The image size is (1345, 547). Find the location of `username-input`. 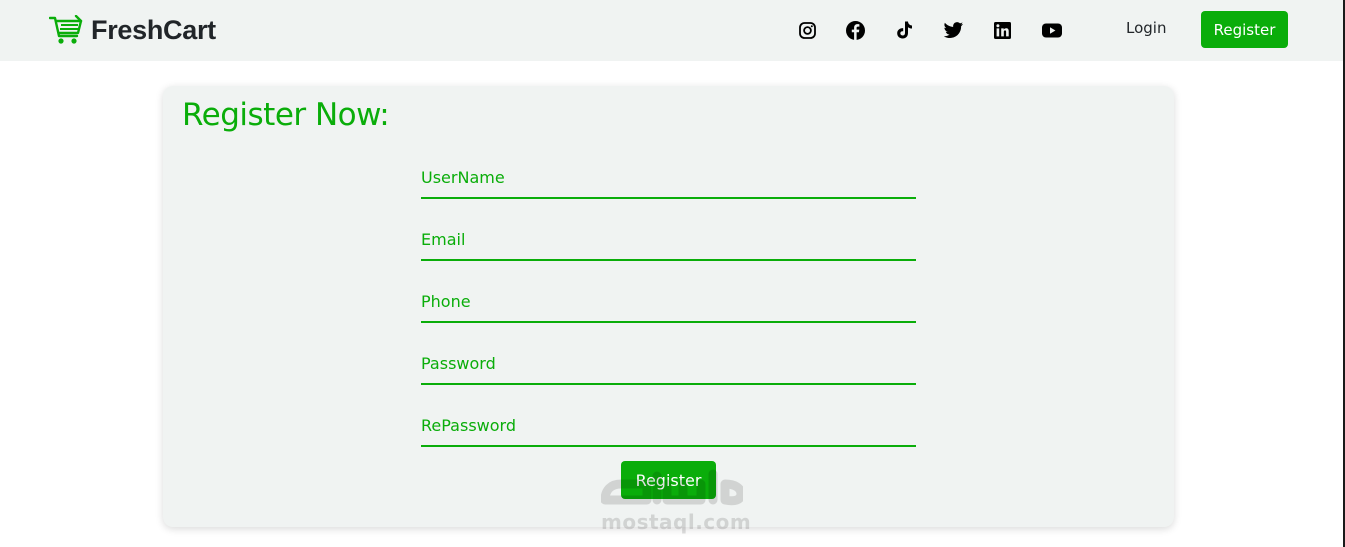

username-input is located at coordinates (668, 175).